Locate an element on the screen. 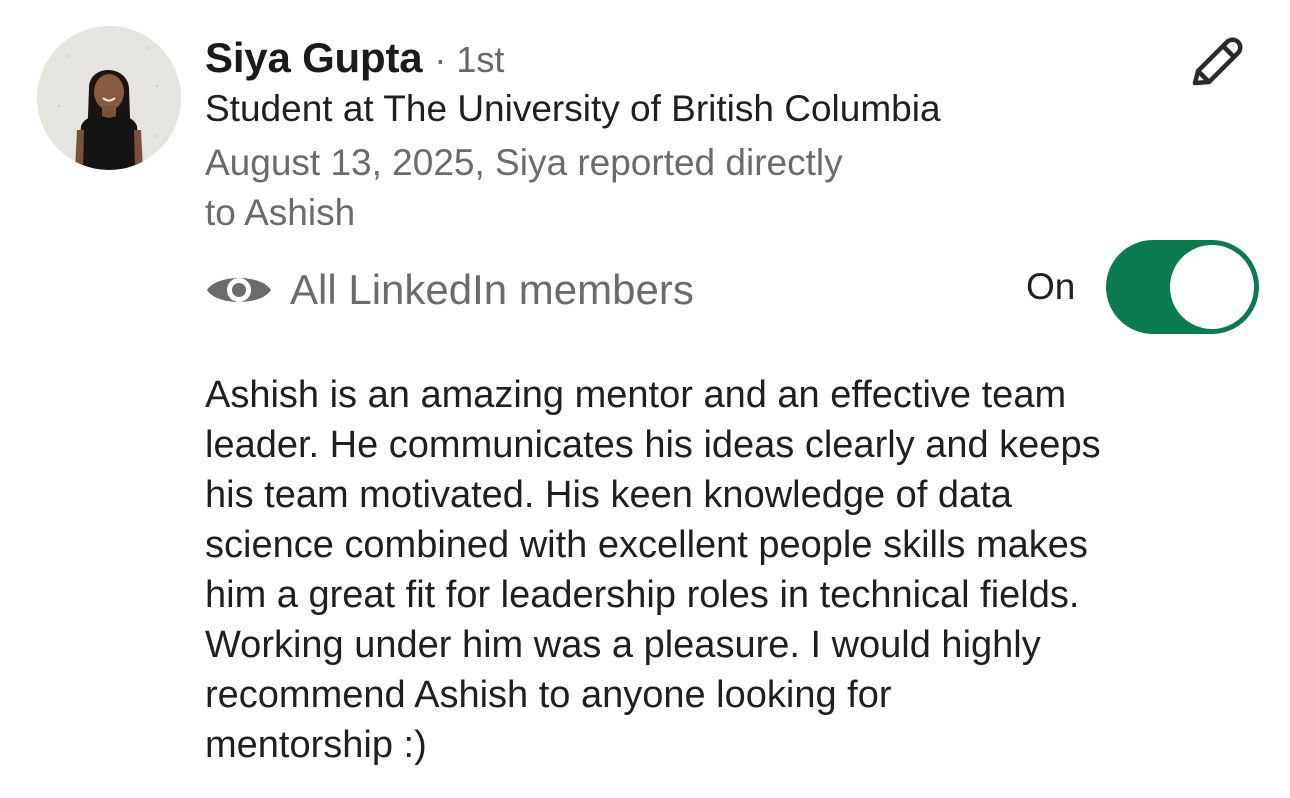  connection-degree: · 1st is located at coordinates (469, 59).